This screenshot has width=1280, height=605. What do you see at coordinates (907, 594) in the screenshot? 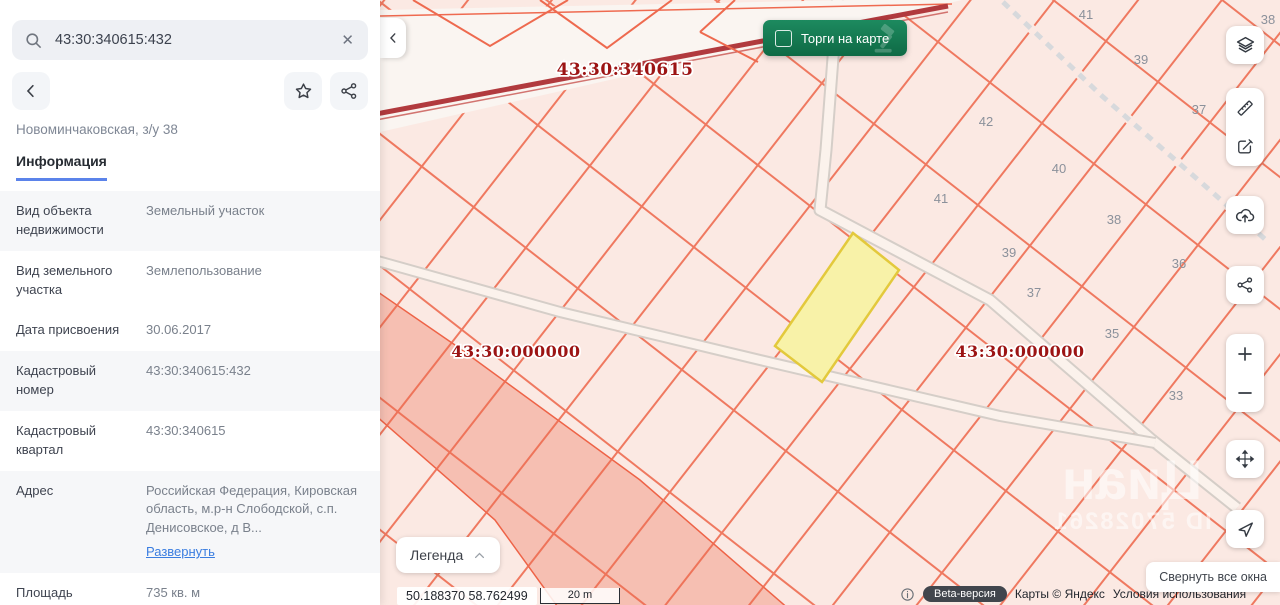
I see `info-icon` at bounding box center [907, 594].